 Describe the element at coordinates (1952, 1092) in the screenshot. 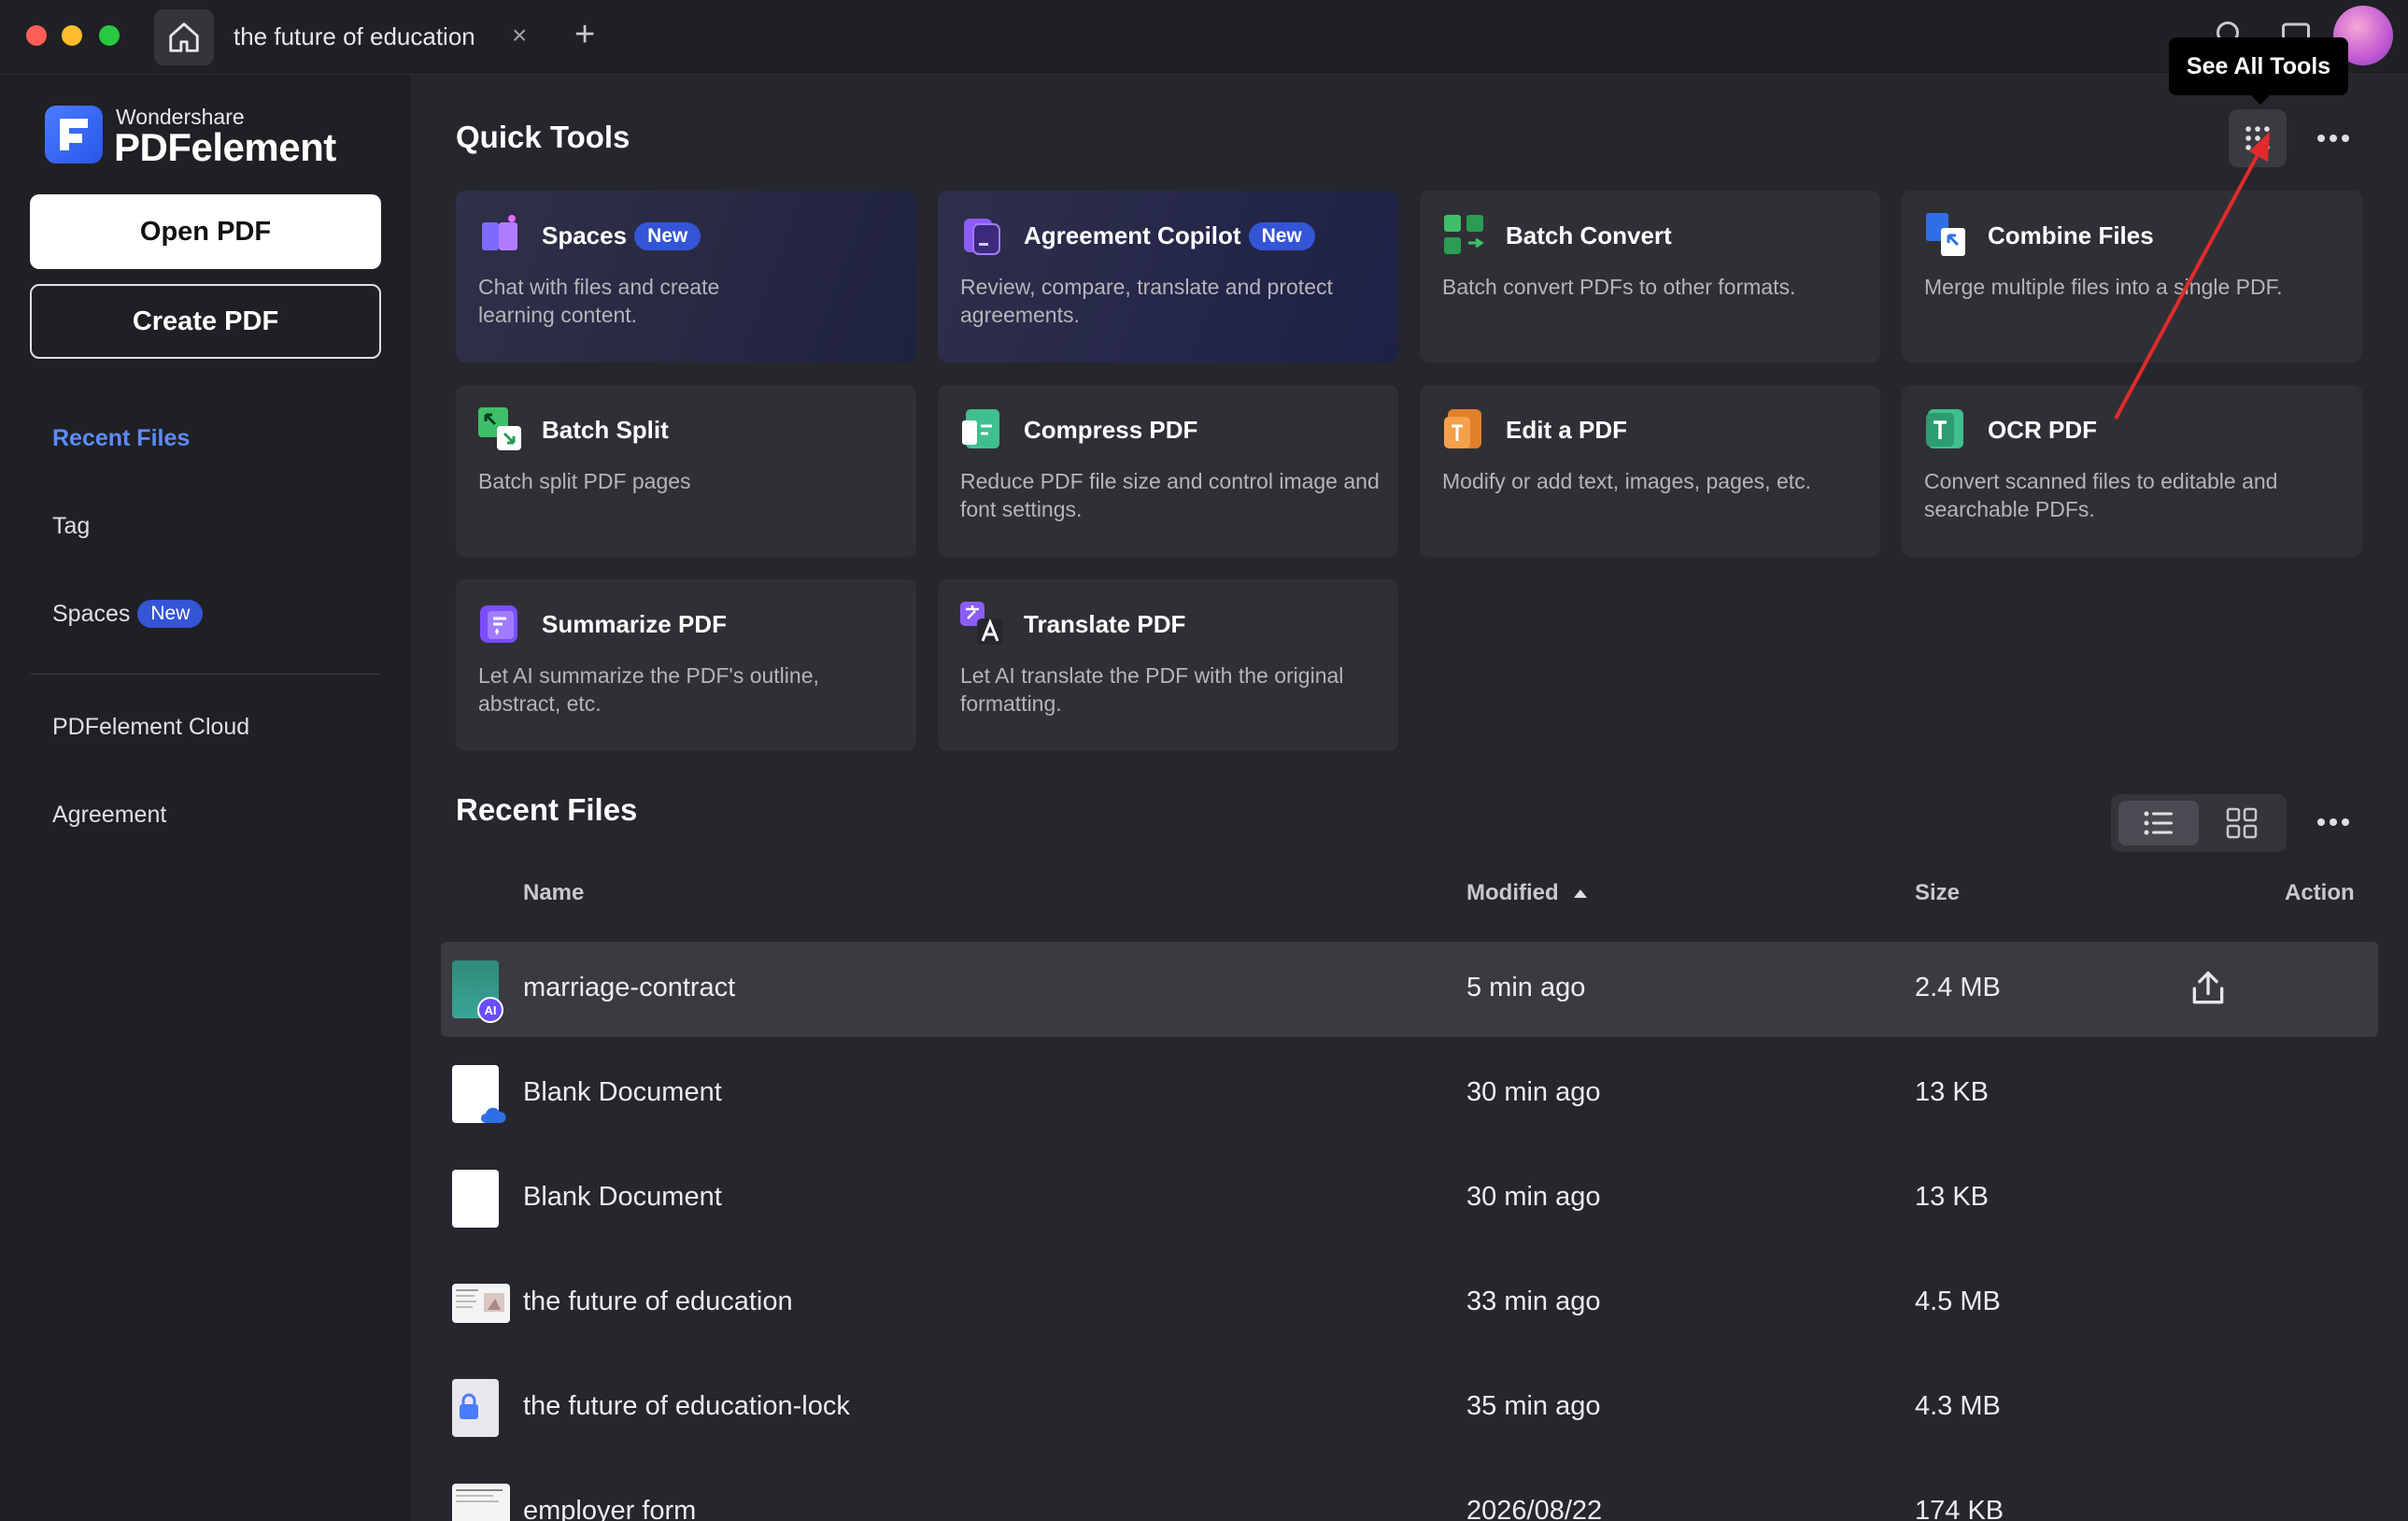

I see `file-size: 13 KB` at that location.